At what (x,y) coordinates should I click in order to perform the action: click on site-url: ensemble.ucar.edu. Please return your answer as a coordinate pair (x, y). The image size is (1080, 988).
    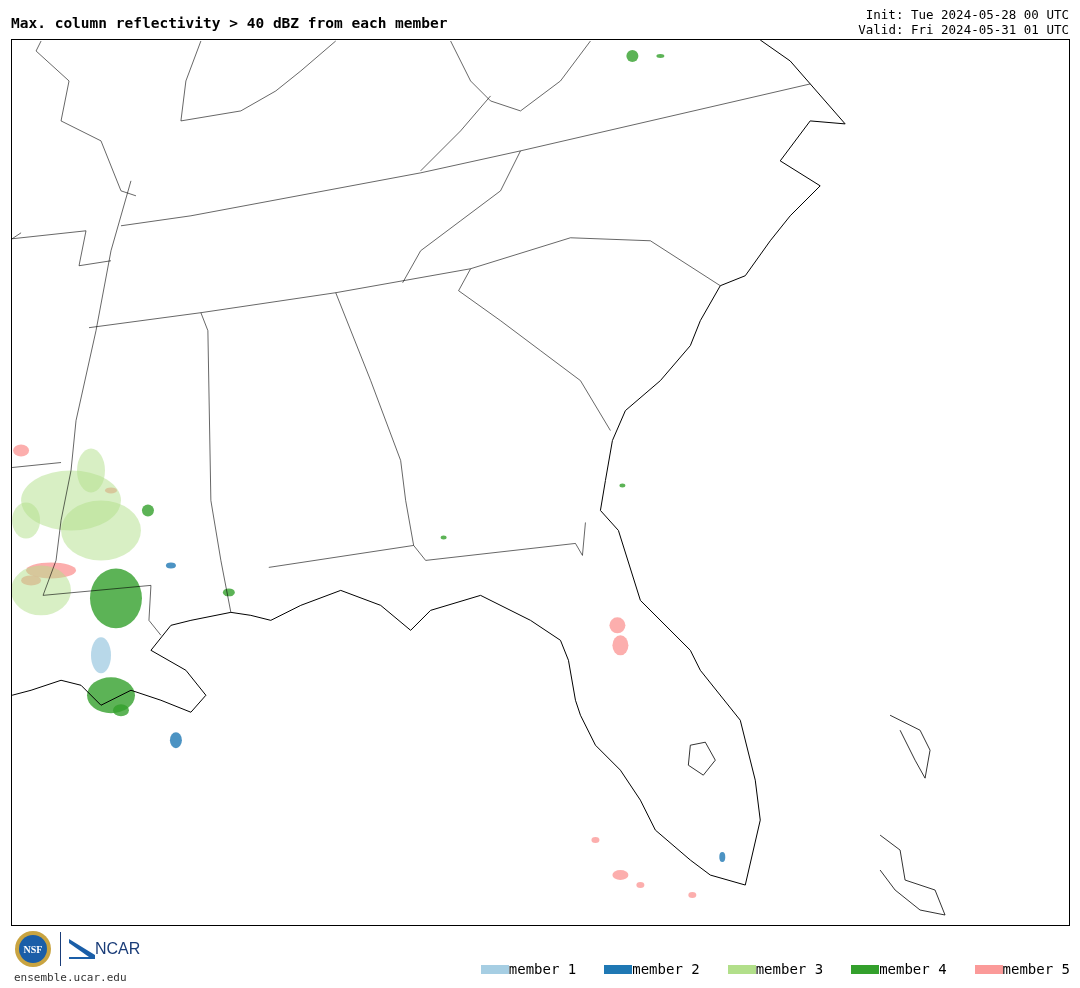
    Looking at the image, I should click on (71, 978).